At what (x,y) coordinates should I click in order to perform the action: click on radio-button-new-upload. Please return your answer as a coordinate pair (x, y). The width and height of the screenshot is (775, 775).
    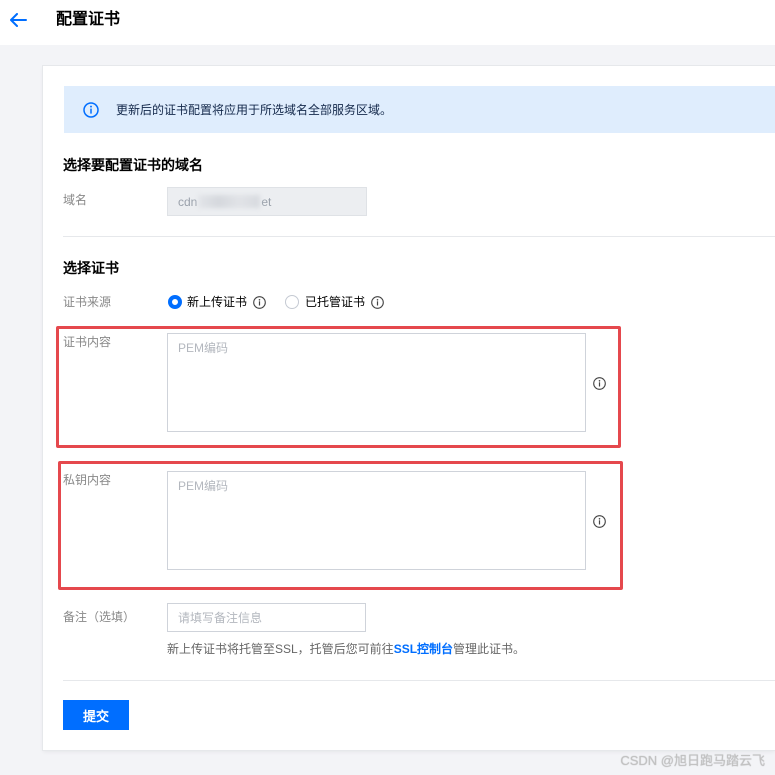
    Looking at the image, I should click on (175, 302).